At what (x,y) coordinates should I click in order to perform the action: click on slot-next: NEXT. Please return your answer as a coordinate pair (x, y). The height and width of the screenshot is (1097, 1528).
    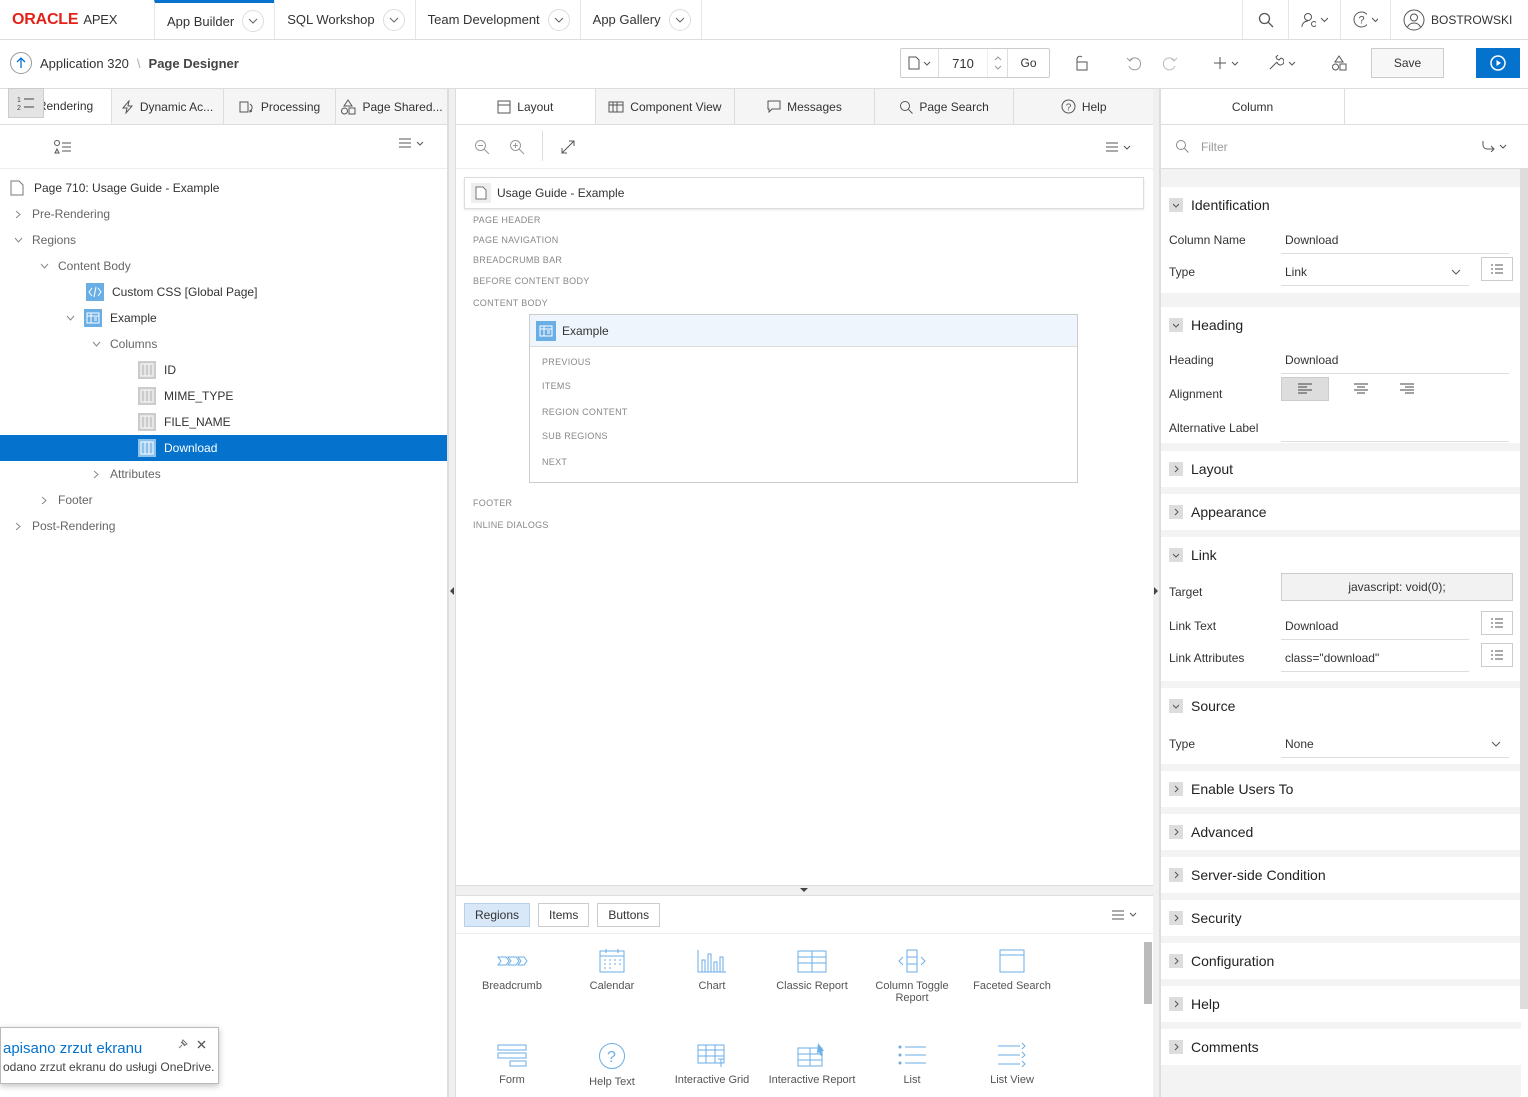
    Looking at the image, I should click on (554, 462).